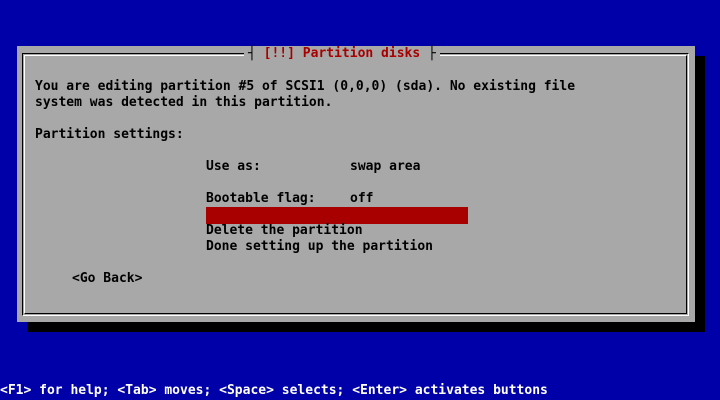 This screenshot has height=400, width=720. What do you see at coordinates (385, 167) in the screenshot?
I see `use-as-value: swap area` at bounding box center [385, 167].